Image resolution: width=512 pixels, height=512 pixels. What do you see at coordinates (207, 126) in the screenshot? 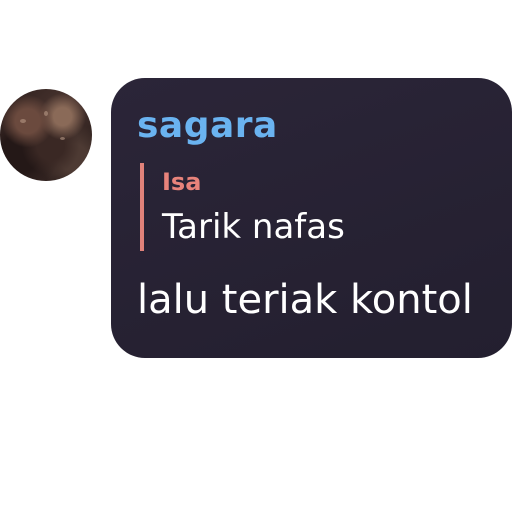
I see `sender-name: sagara` at bounding box center [207, 126].